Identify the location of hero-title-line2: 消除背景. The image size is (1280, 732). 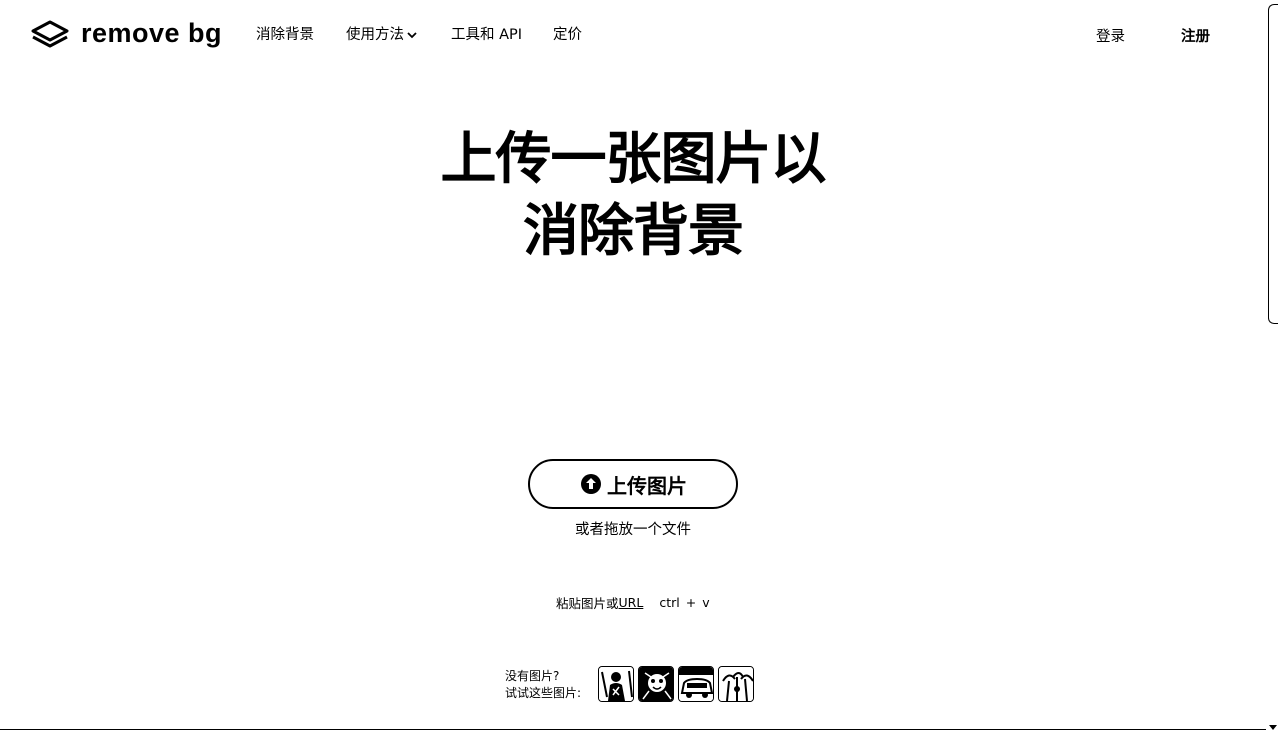
(633, 231).